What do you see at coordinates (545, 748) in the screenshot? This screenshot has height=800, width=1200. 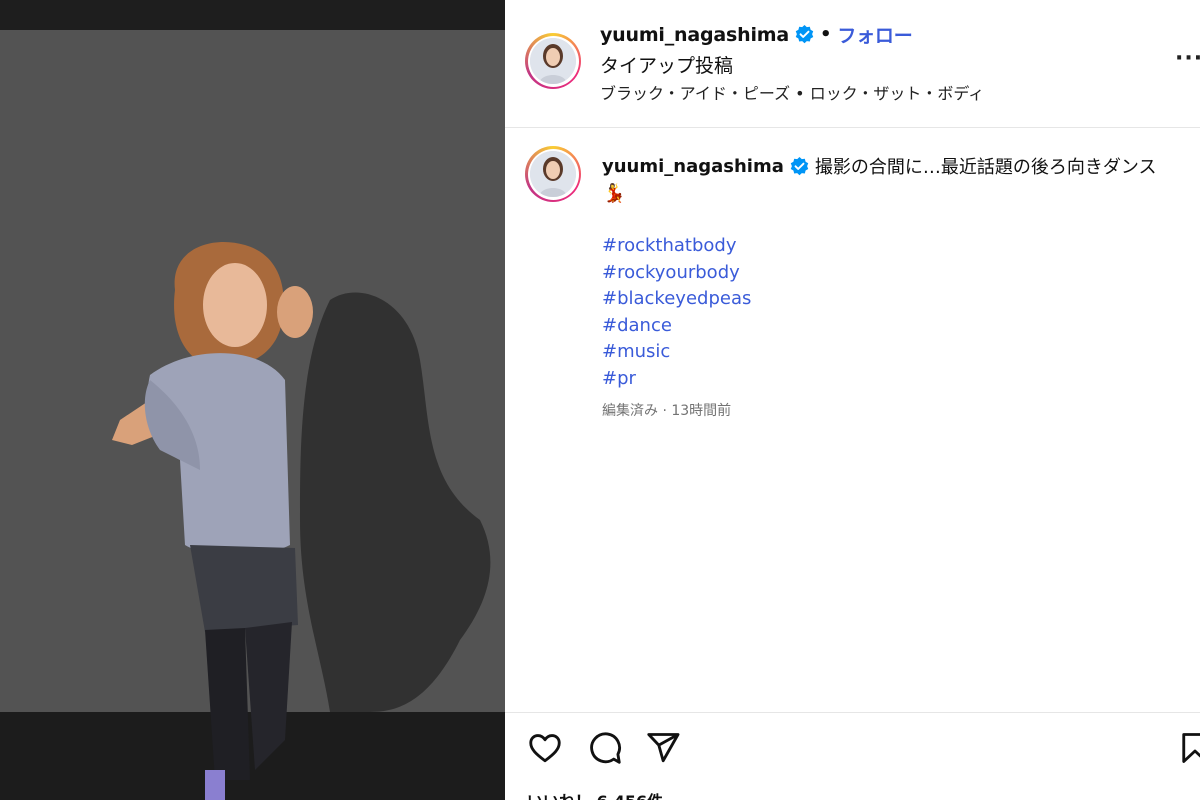 I see `heart-icon` at bounding box center [545, 748].